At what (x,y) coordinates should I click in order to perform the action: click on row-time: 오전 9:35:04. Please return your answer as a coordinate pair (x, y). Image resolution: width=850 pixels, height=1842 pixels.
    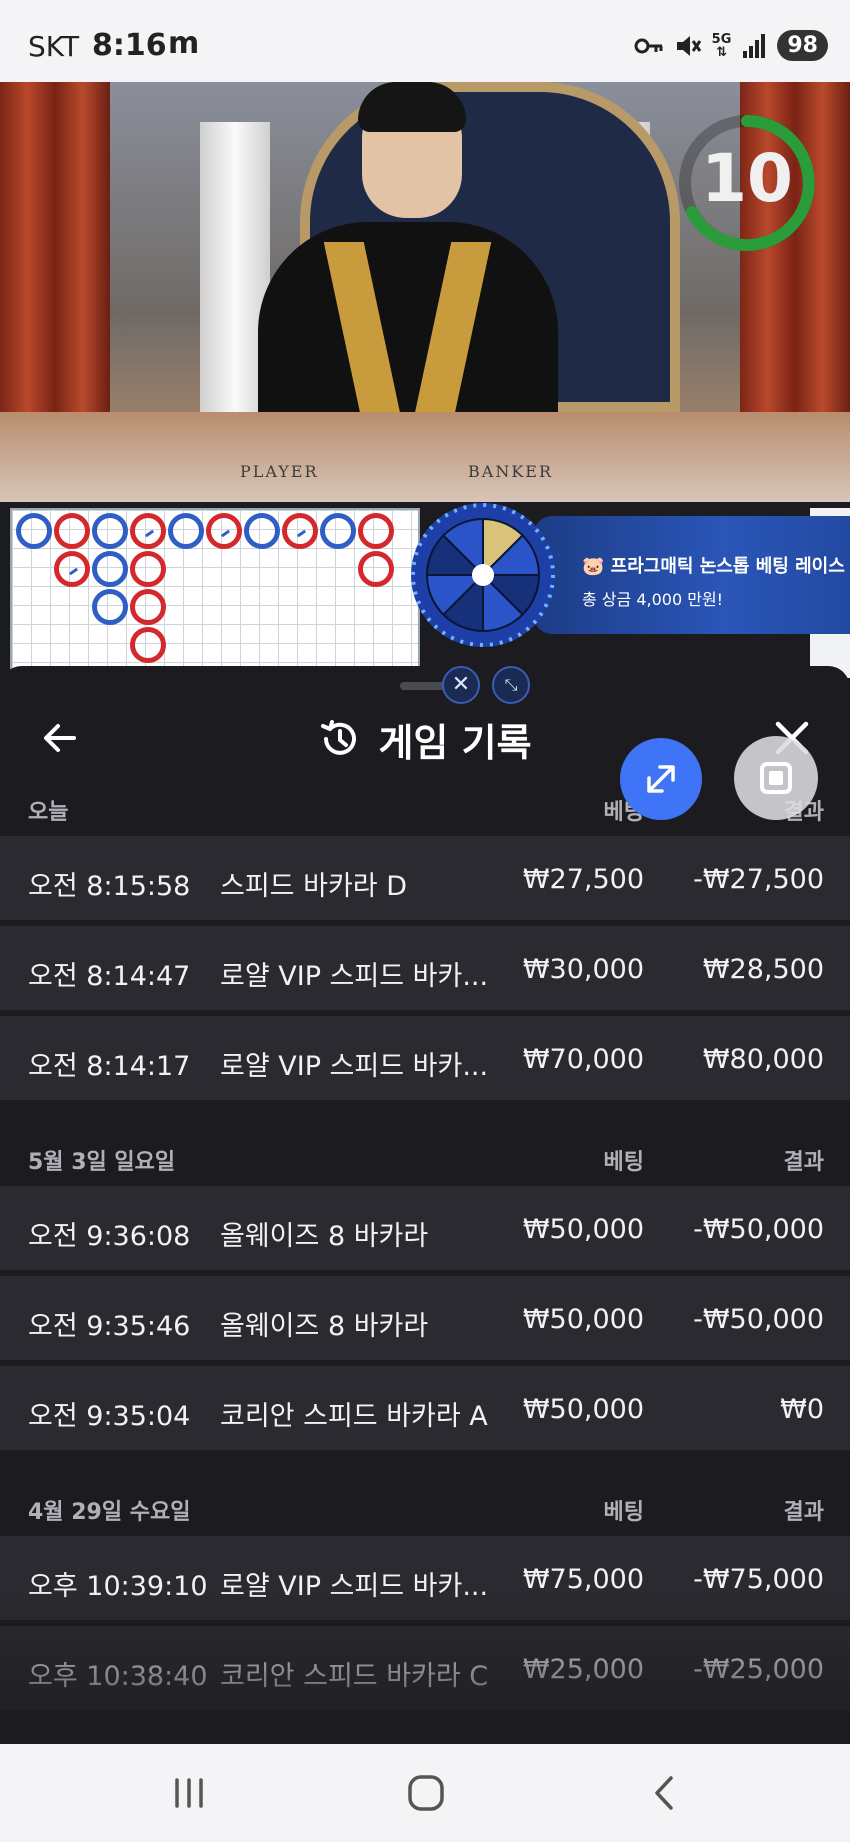
    Looking at the image, I should click on (109, 1416).